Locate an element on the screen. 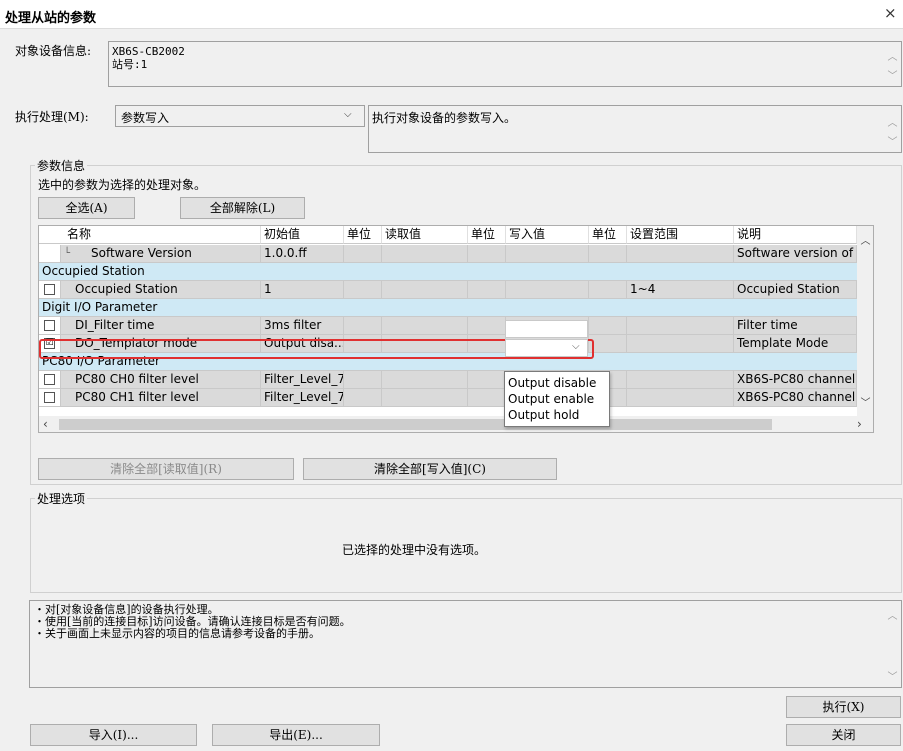 This screenshot has width=903, height=751. cell-init: 1.0.0.ff is located at coordinates (302, 254).